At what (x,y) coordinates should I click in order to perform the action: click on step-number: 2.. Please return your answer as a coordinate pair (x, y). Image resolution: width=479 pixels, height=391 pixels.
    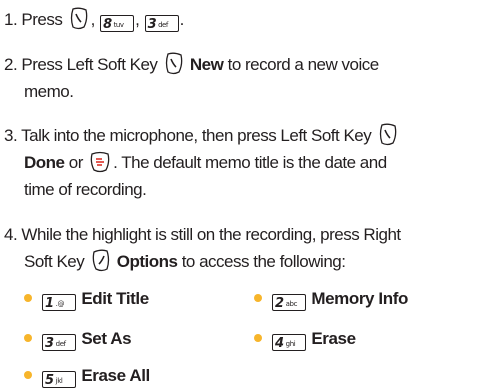
    Looking at the image, I should click on (11, 64).